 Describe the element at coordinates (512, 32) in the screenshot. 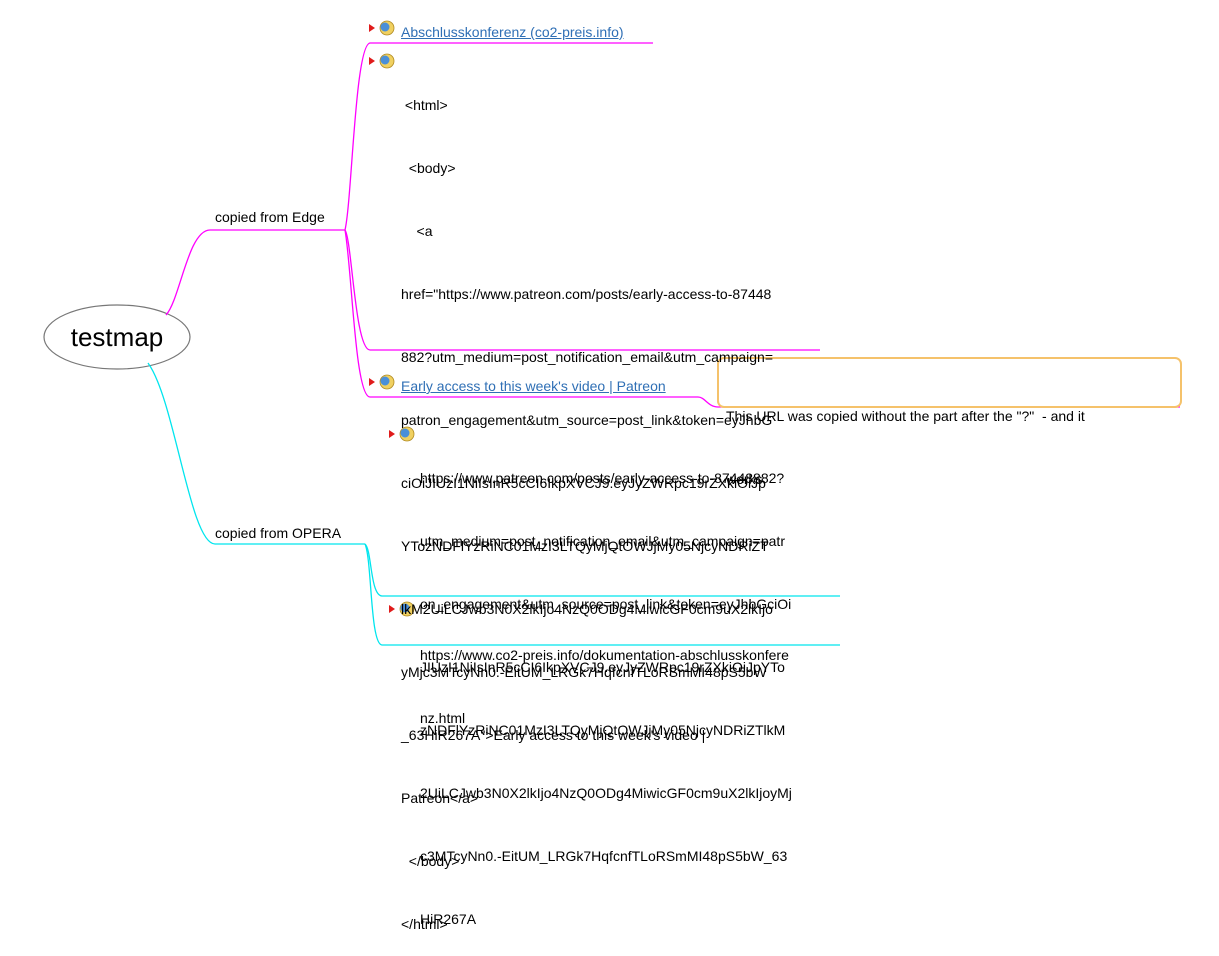

I see `abschlusskonferenz-link: Abschlusskonferenz (co2-preis.info)` at that location.